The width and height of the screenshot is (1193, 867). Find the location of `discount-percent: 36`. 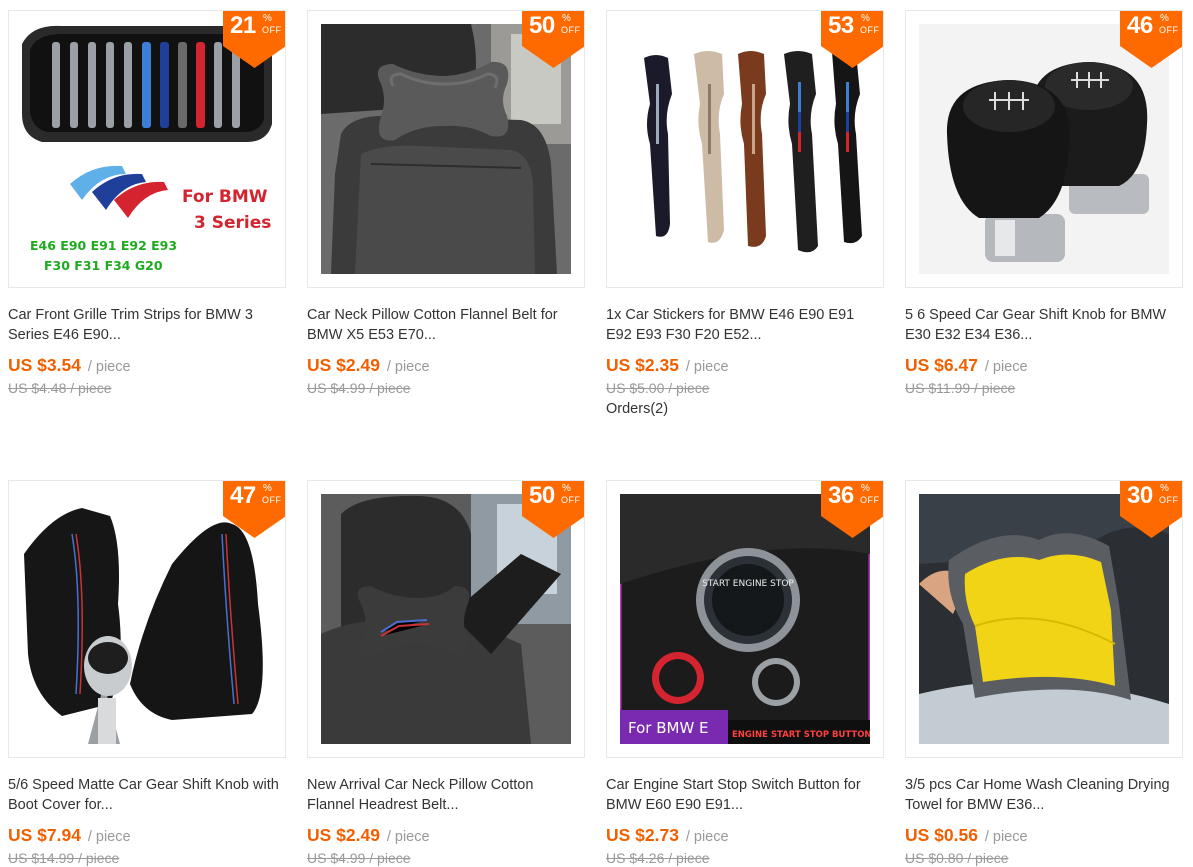

discount-percent: 36 is located at coordinates (841, 495).